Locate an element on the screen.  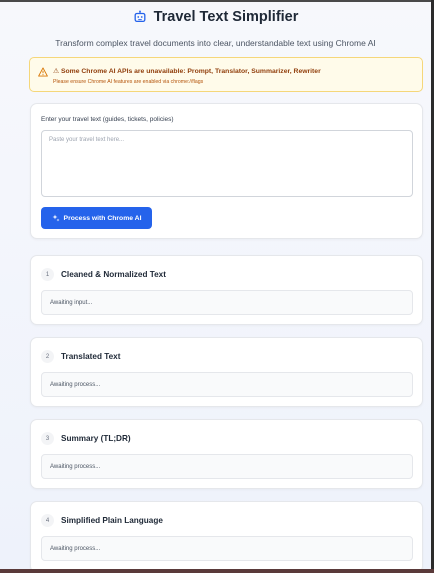
step-title: Summary (TL;DR) is located at coordinates (96, 438).